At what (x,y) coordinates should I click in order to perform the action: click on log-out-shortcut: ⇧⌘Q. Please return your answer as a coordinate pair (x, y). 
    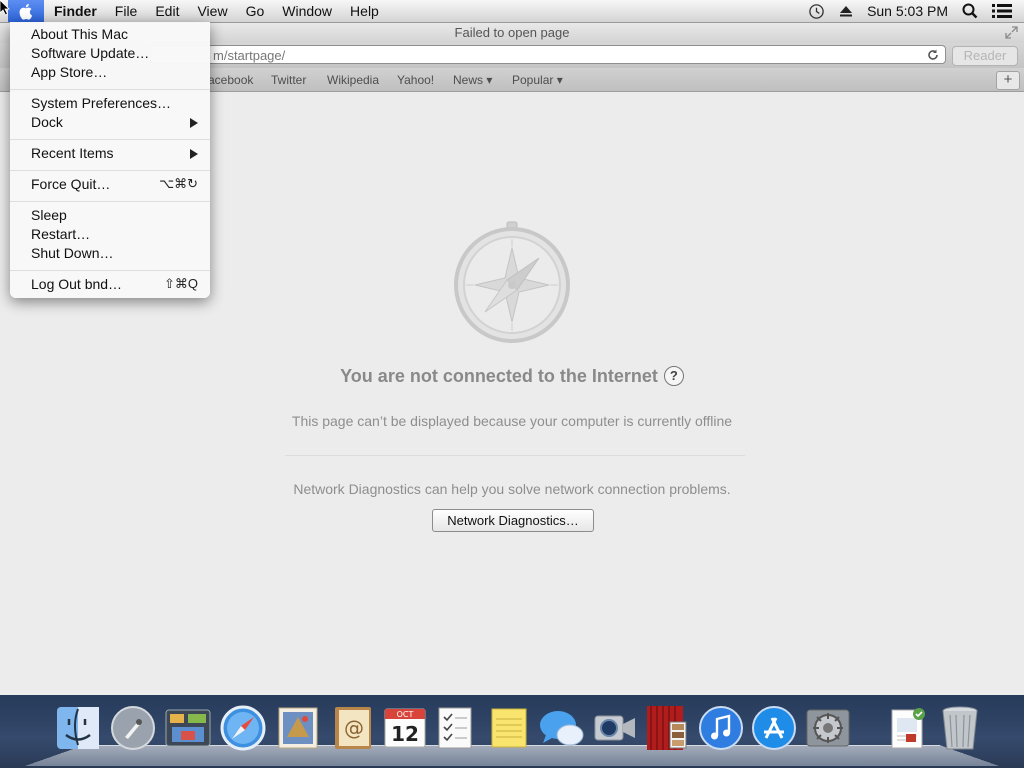
    Looking at the image, I should click on (180, 283).